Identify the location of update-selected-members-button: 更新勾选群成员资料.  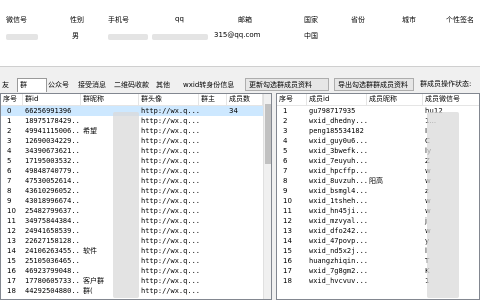
(287, 84).